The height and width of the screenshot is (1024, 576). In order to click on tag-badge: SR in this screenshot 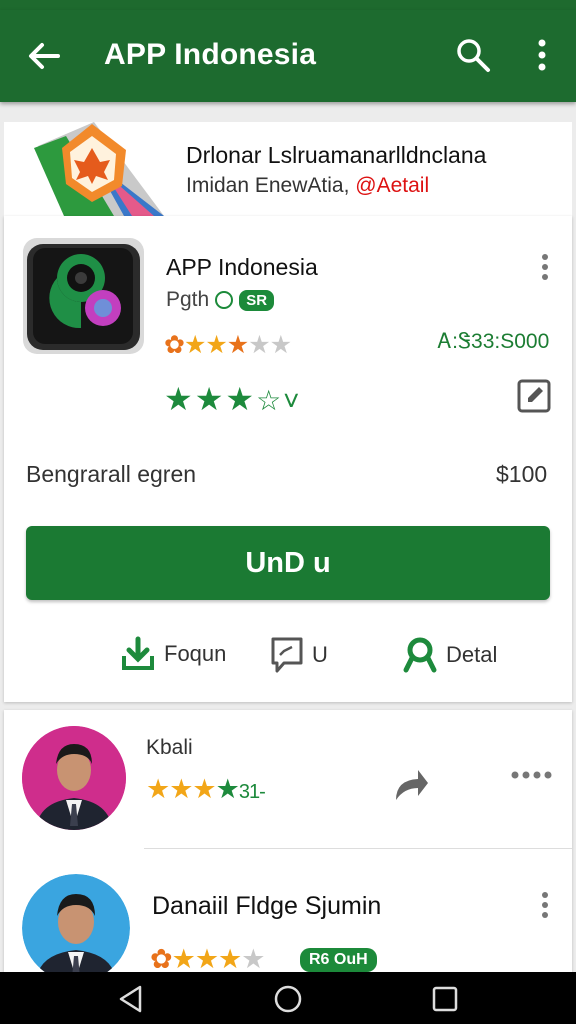, I will do `click(257, 300)`.